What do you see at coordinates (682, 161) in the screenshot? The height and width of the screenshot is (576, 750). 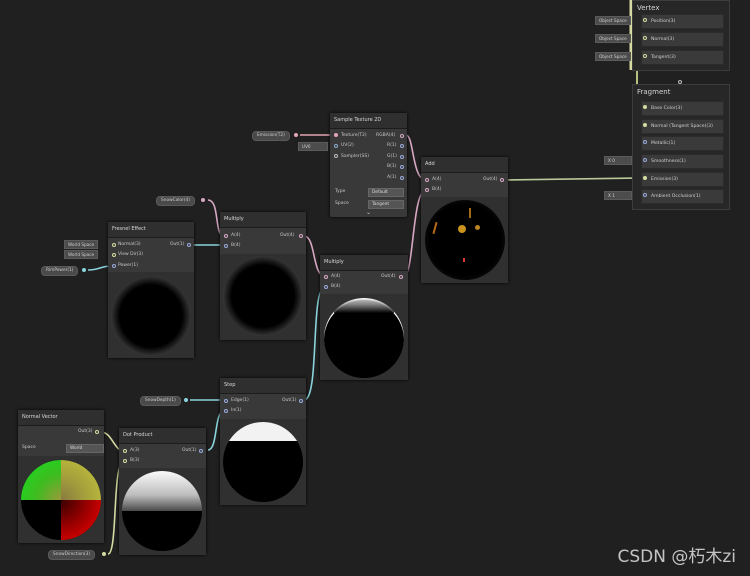 I see `fragment-smoothness-row: Smoothness(1)` at bounding box center [682, 161].